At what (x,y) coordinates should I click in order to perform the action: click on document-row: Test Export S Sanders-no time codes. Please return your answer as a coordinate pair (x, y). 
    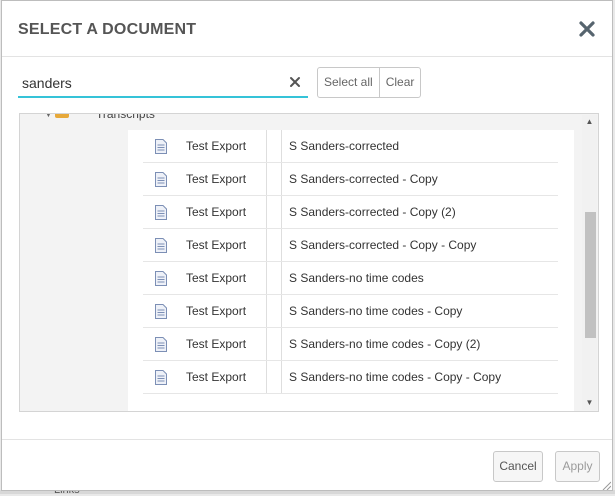
    Looking at the image, I should click on (350, 278).